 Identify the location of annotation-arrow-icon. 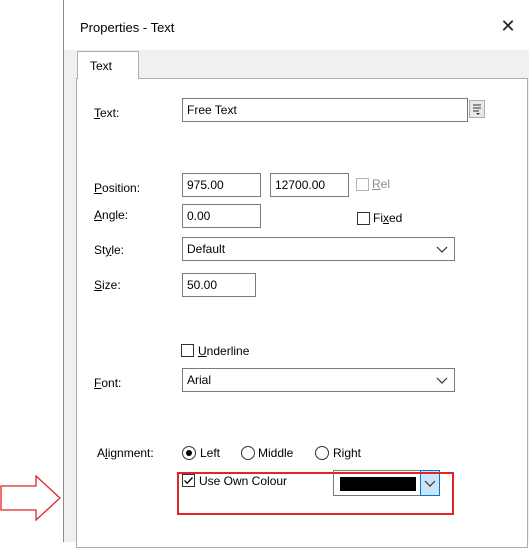
(30, 498).